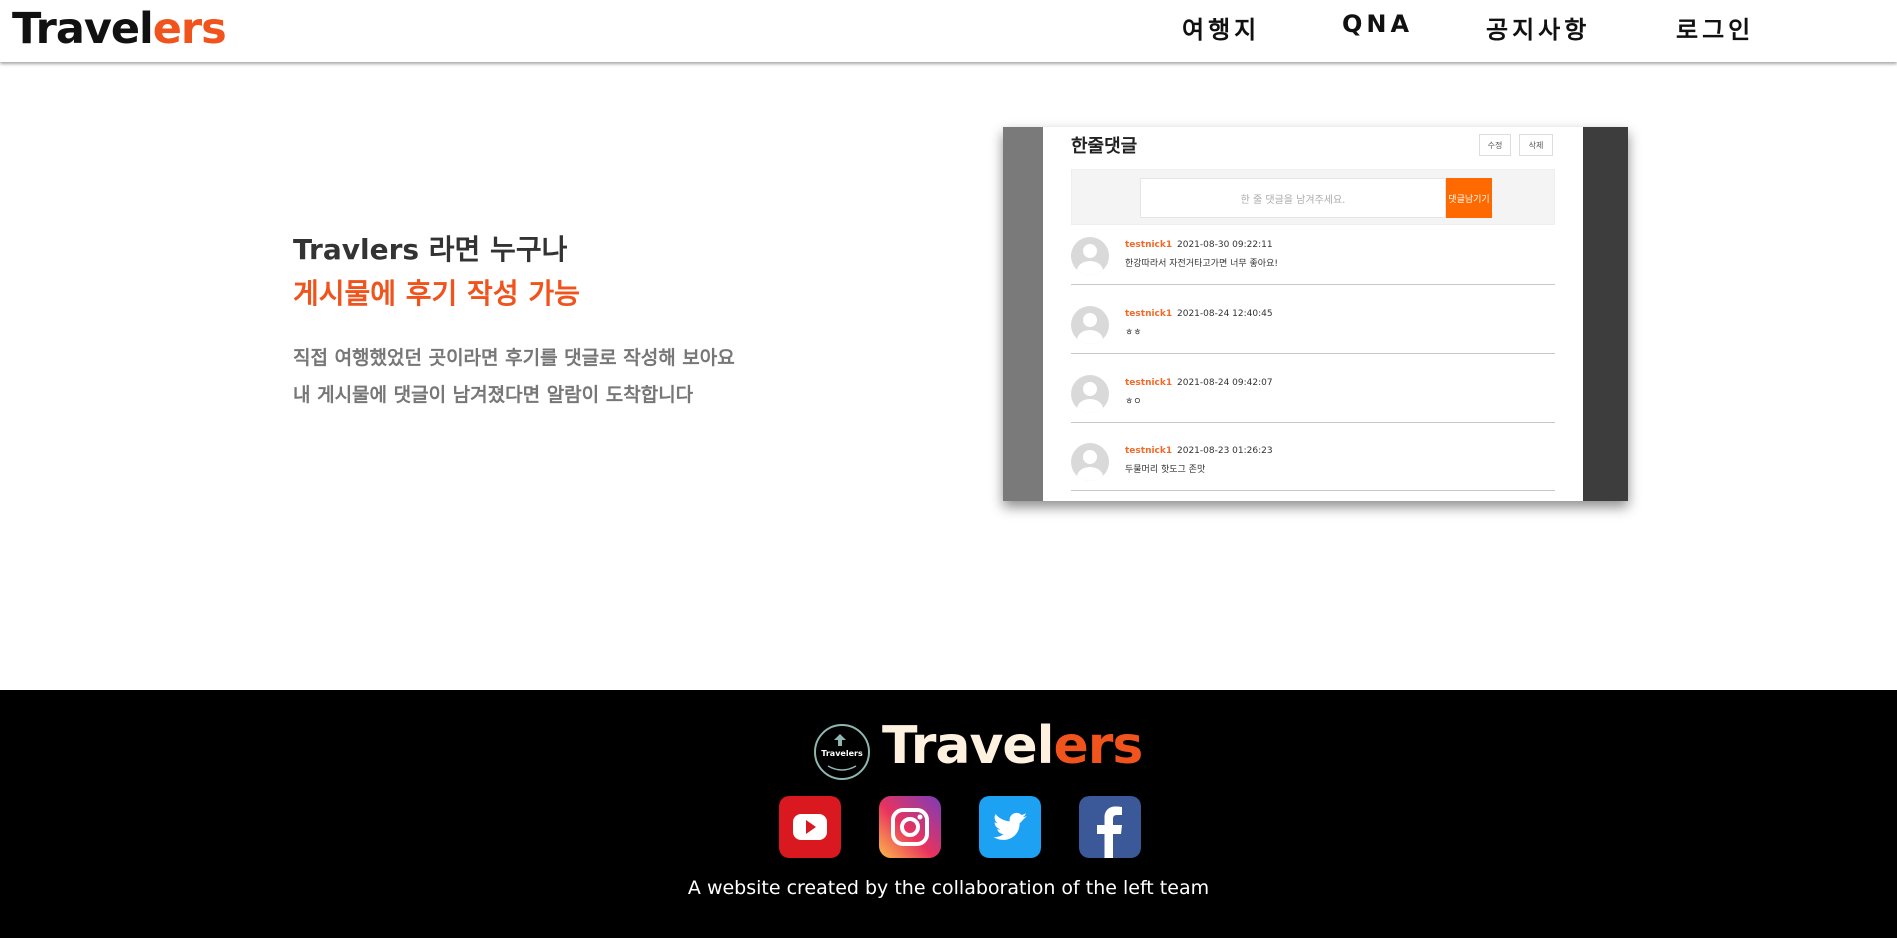  What do you see at coordinates (189, 29) in the screenshot?
I see `logo-accent-text: ers` at bounding box center [189, 29].